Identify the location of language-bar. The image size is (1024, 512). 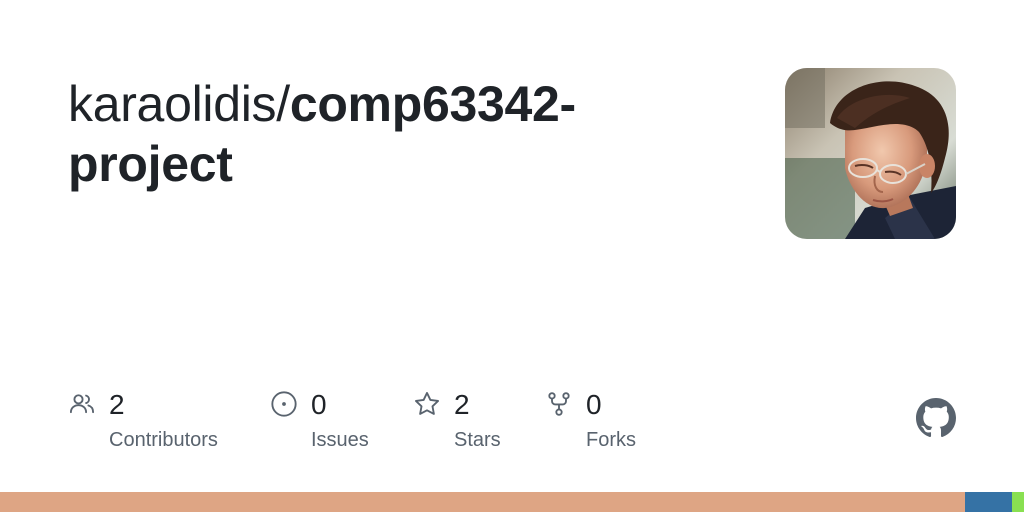
(512, 502).